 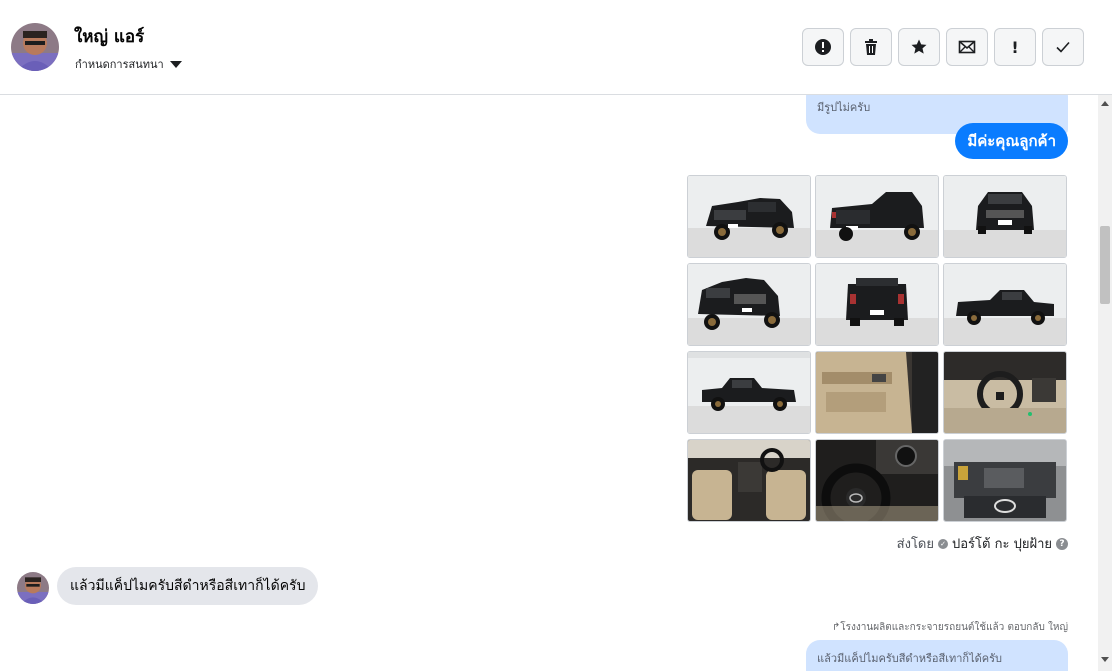 I want to click on sent-by-info: ส่งโดย ✓ ปอร์โต้ กะ ปุยฝ้าย ?, so click(x=982, y=543).